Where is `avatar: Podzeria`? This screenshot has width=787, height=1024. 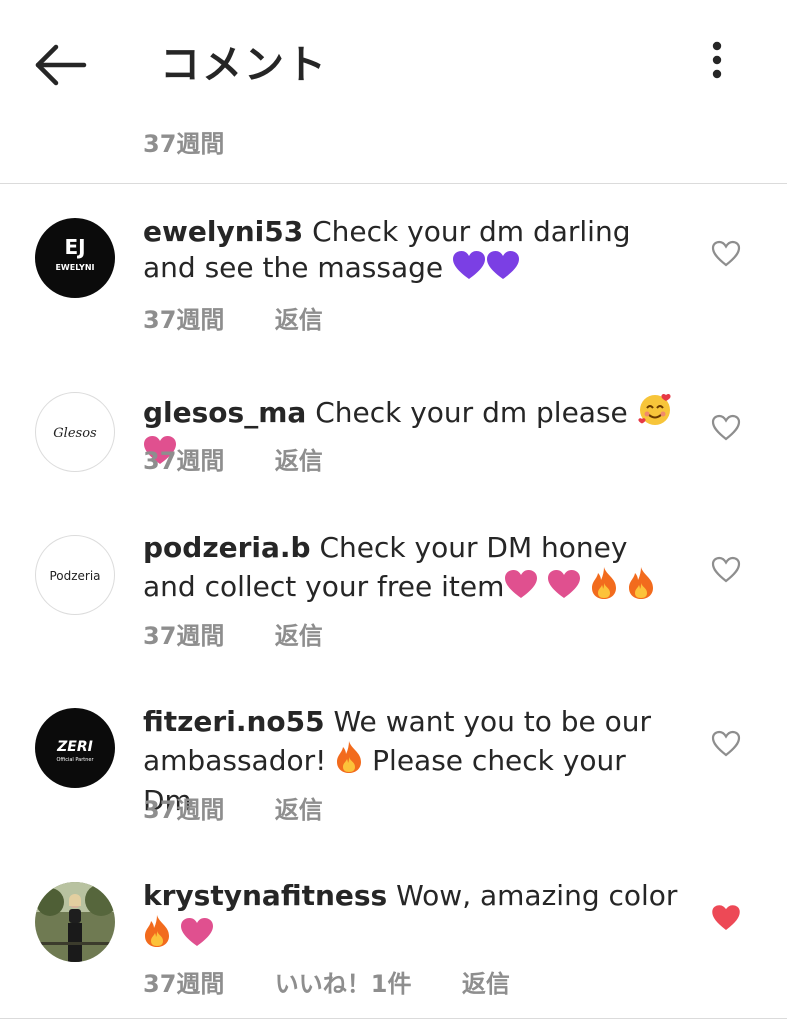 avatar: Podzeria is located at coordinates (75, 575).